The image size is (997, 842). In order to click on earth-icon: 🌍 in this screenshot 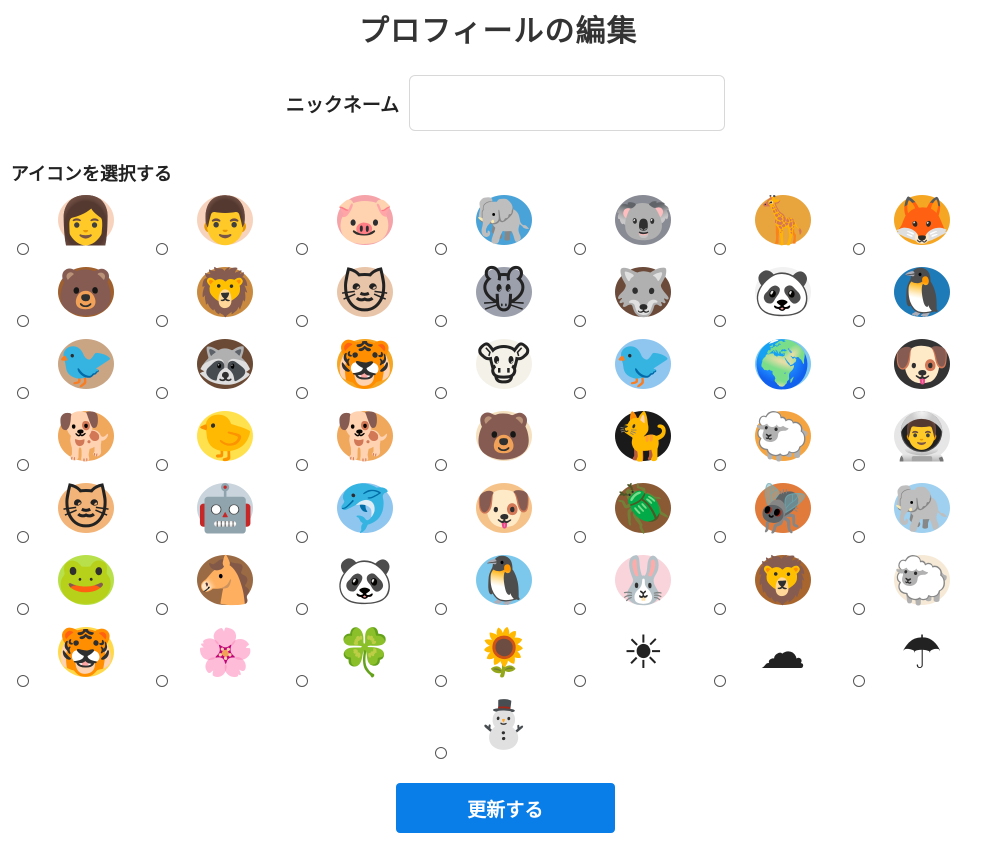, I will do `click(783, 364)`.